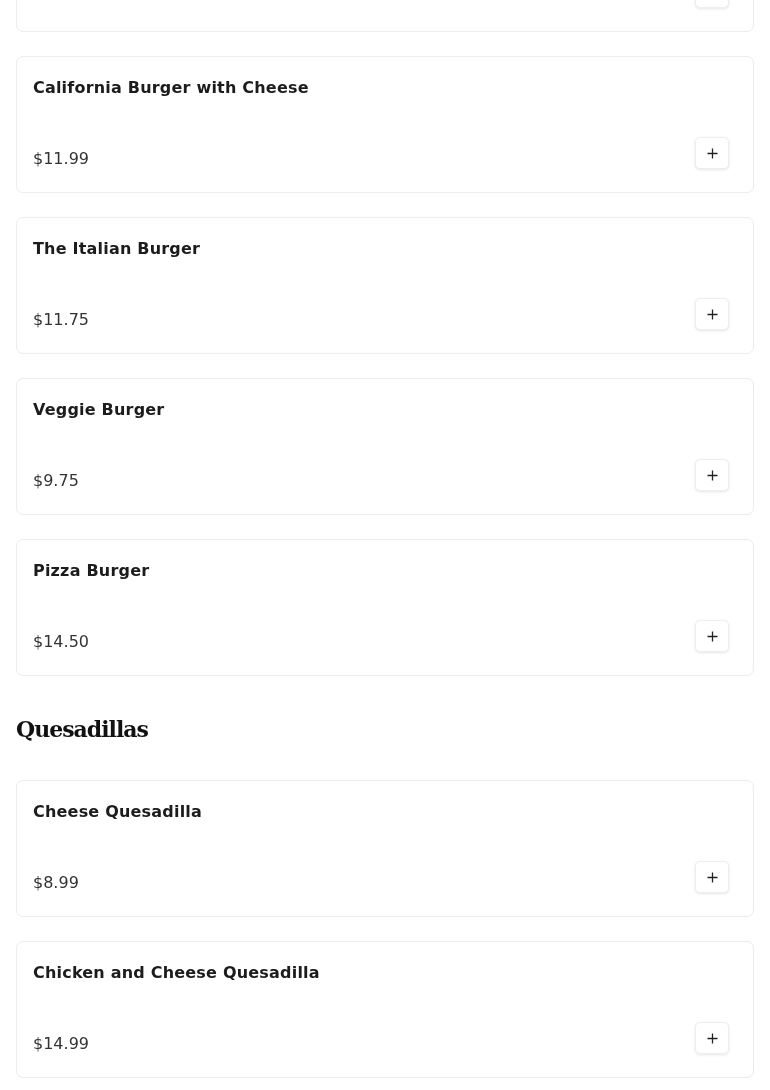 The height and width of the screenshot is (1090, 770). I want to click on menu-item-card: Chicken and Cheese Quesadilla $14.99, so click(385, 1009).